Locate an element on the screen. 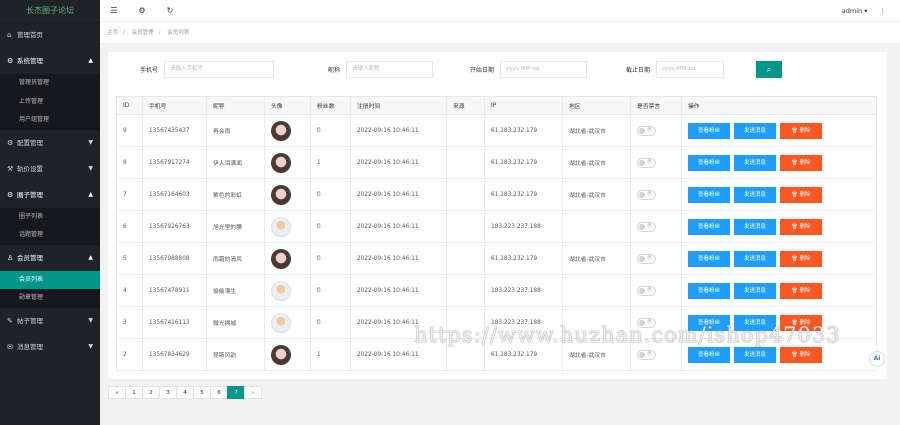 This screenshot has width=900, height=425. page-button: 1 is located at coordinates (134, 392).